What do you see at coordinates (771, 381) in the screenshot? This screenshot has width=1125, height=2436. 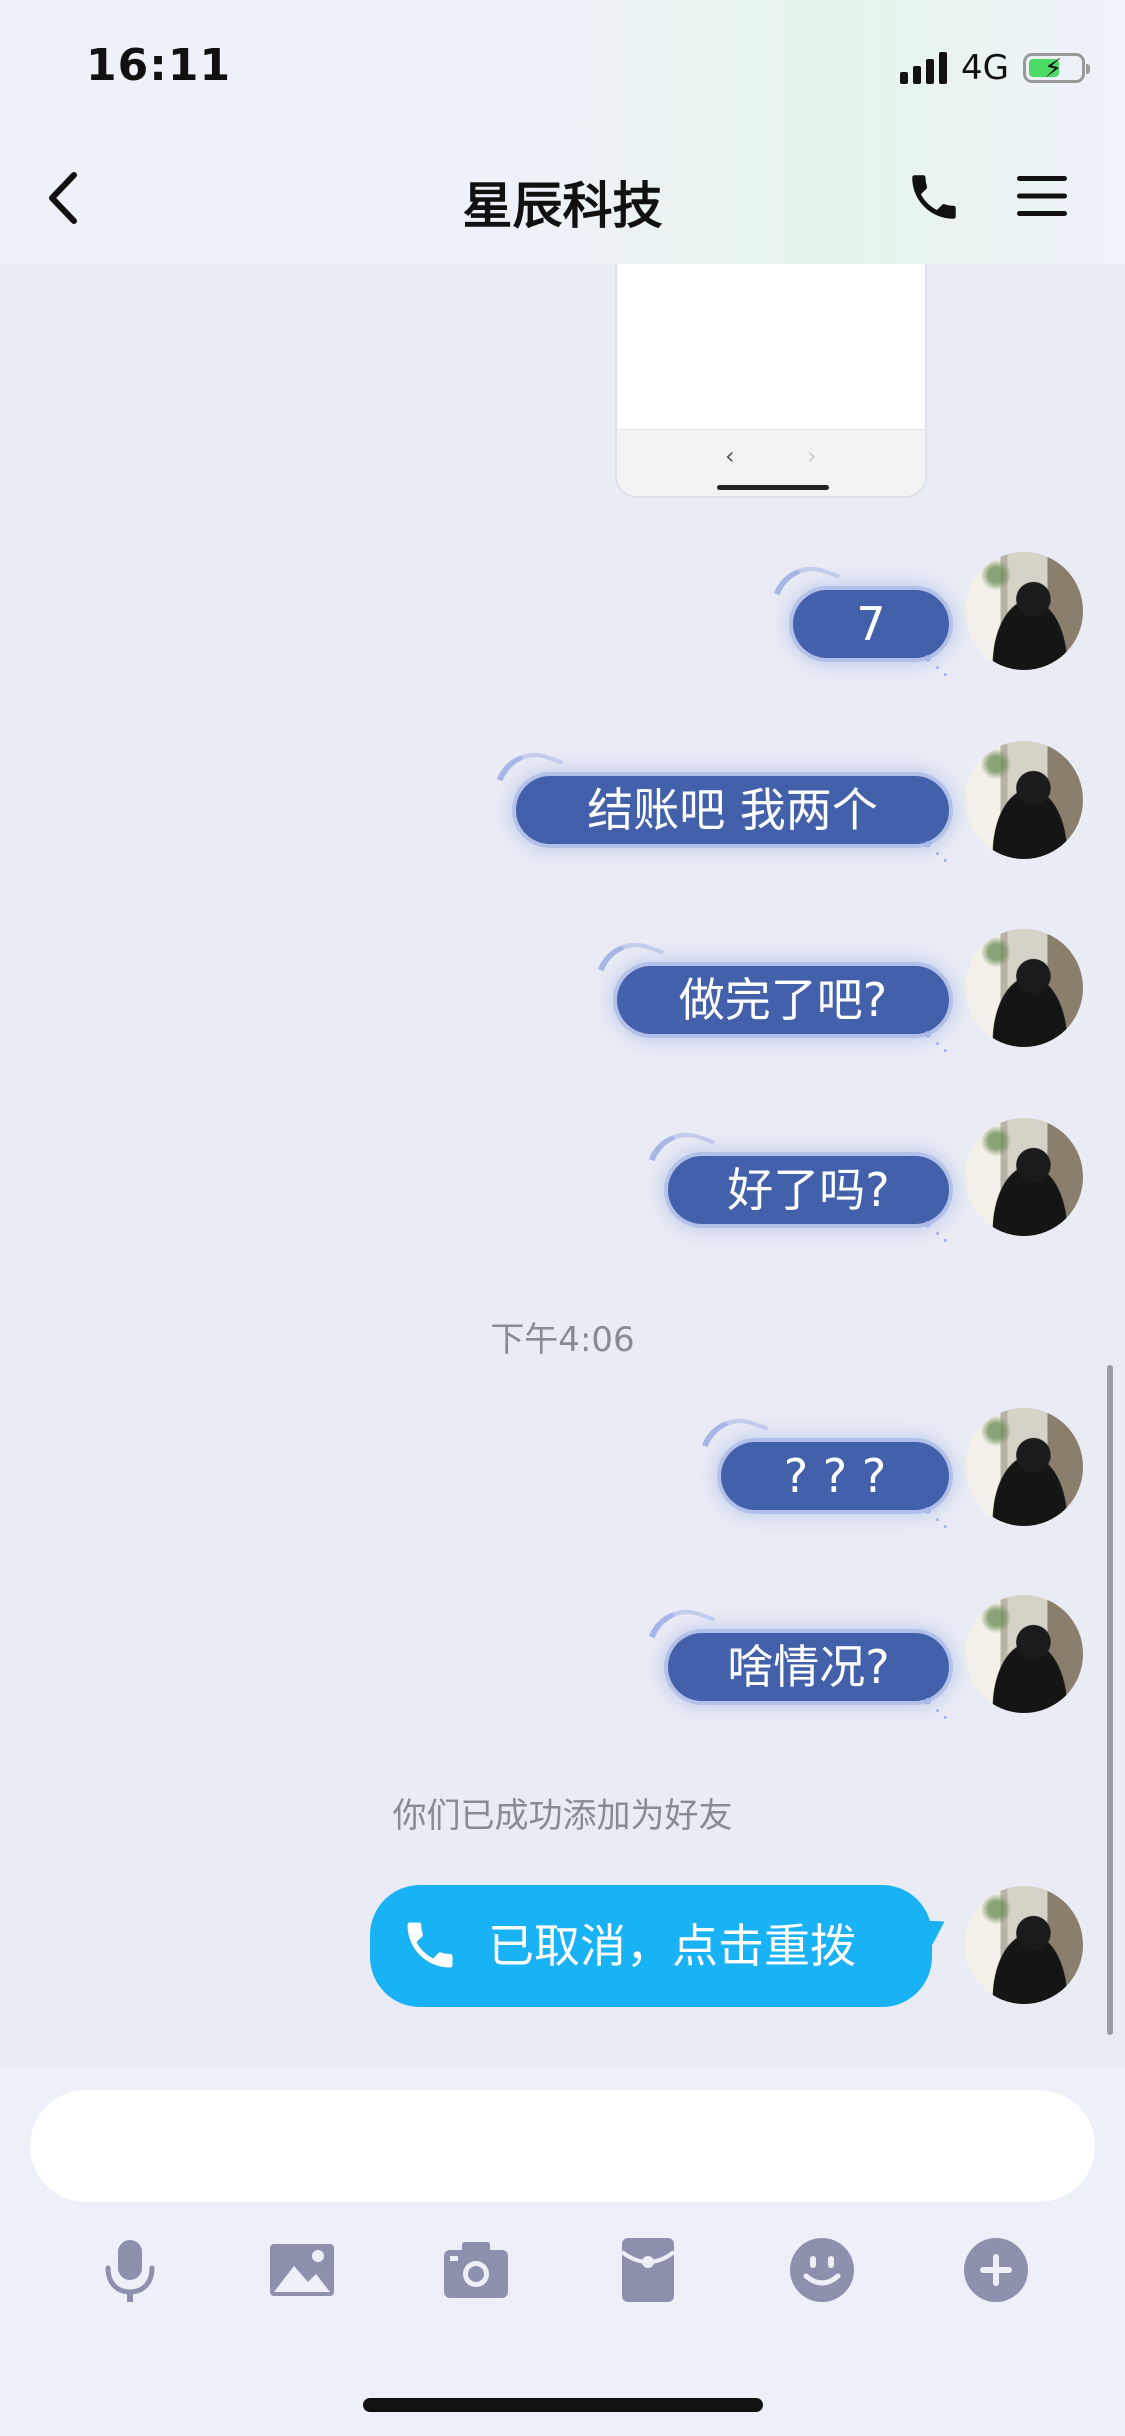 I see `shared-screenshot-card: ‹ ›` at bounding box center [771, 381].